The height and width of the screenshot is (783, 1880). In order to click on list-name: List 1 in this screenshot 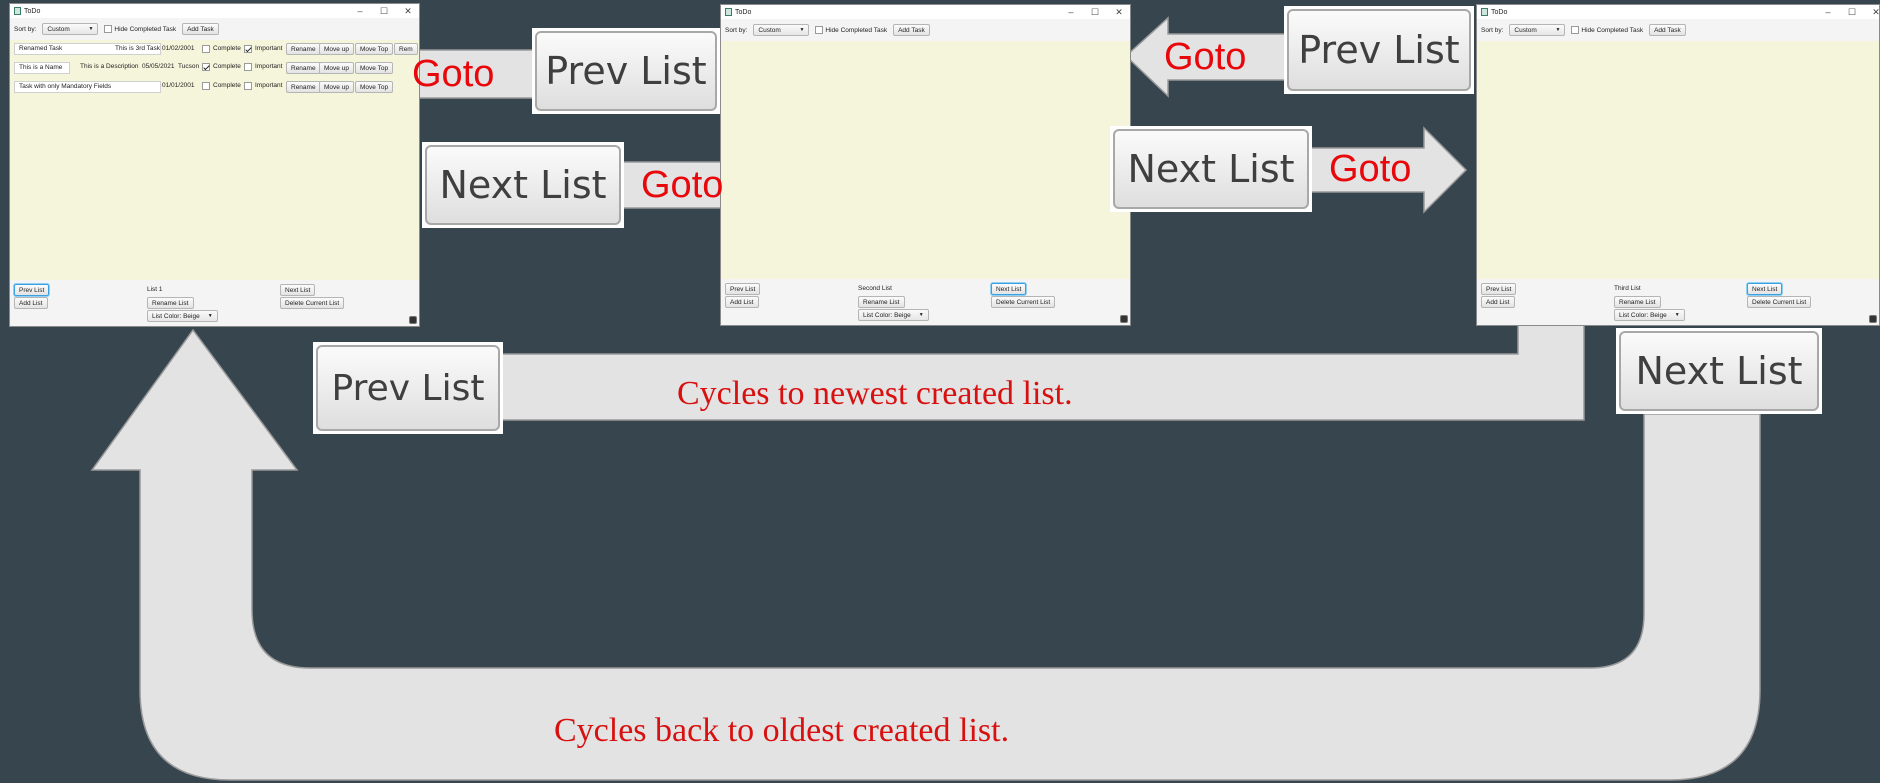, I will do `click(155, 289)`.